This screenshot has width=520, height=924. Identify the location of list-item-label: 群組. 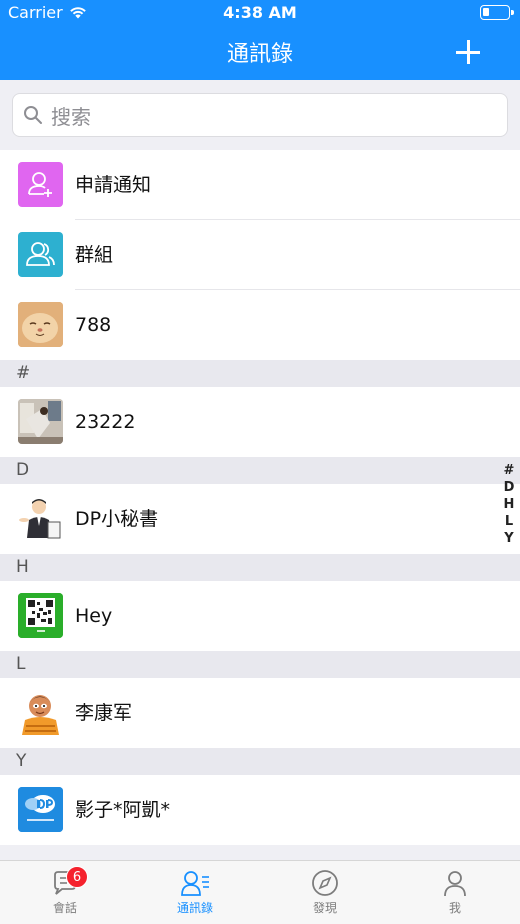
(94, 255).